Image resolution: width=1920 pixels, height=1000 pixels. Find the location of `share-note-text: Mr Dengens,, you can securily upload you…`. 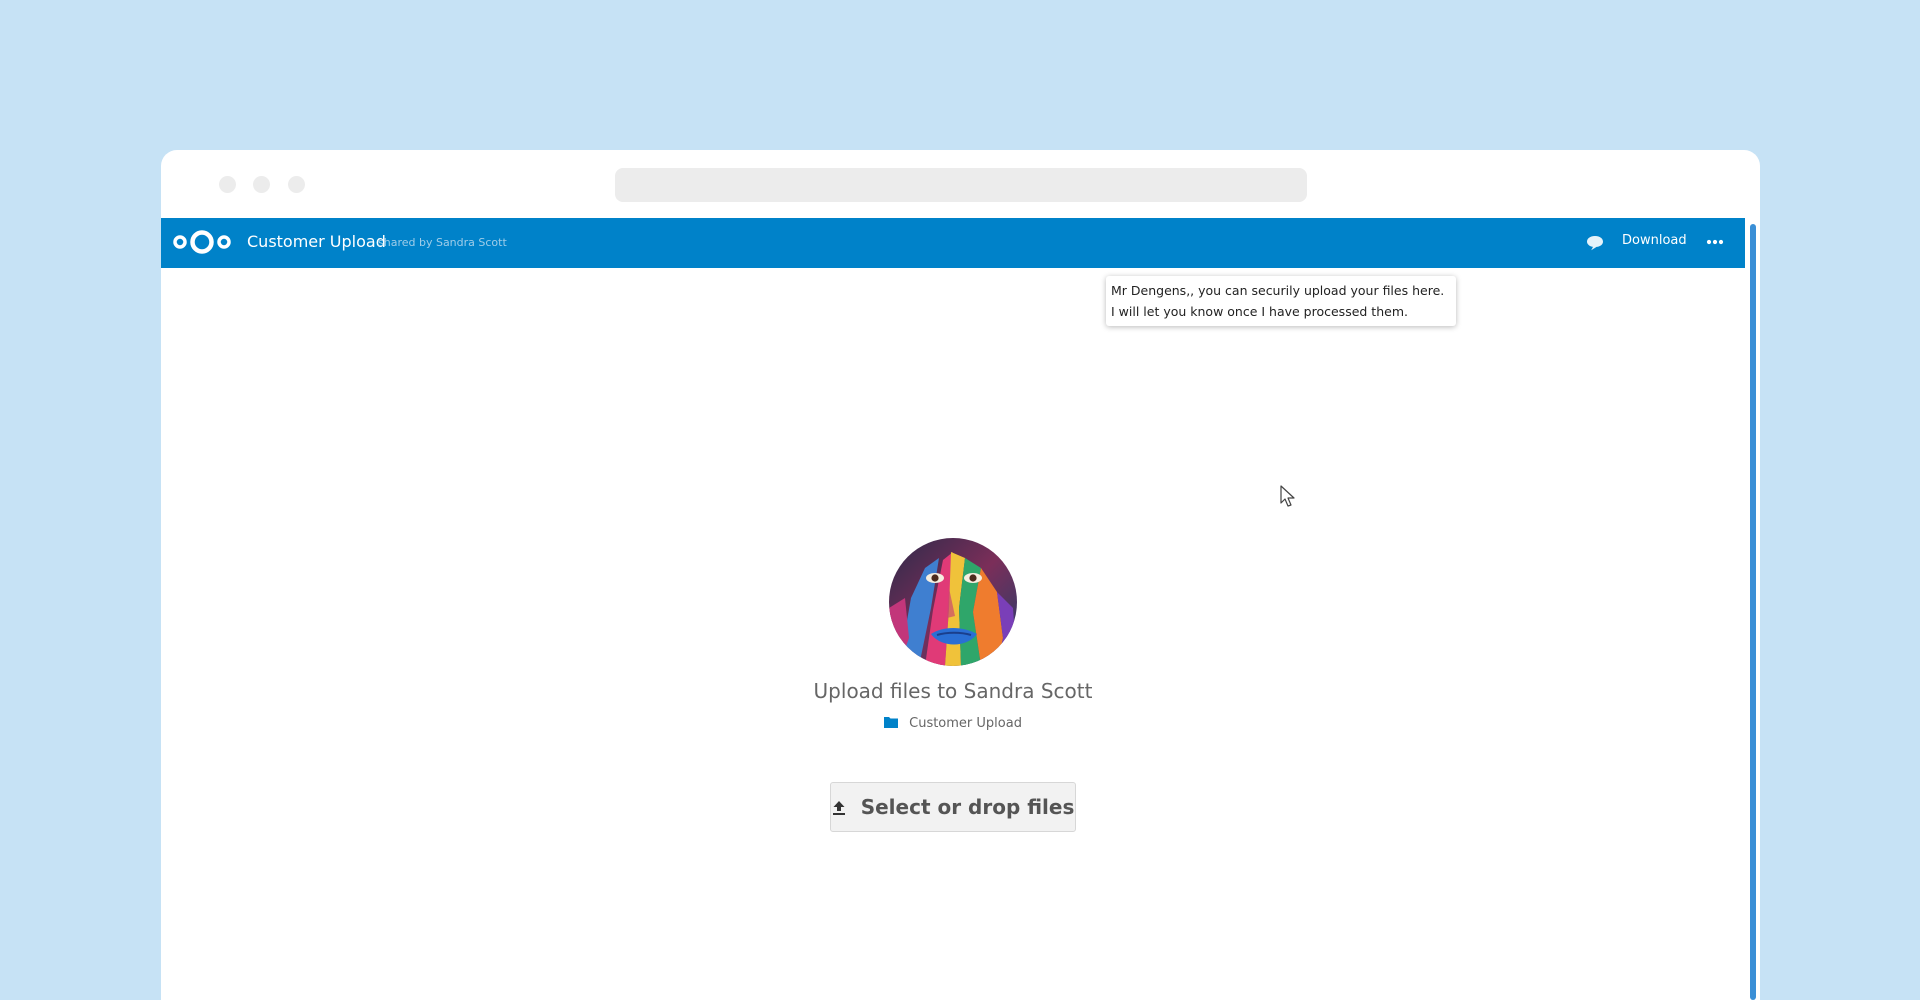

share-note-text: Mr Dengens,, you can securily upload you… is located at coordinates (1278, 301).